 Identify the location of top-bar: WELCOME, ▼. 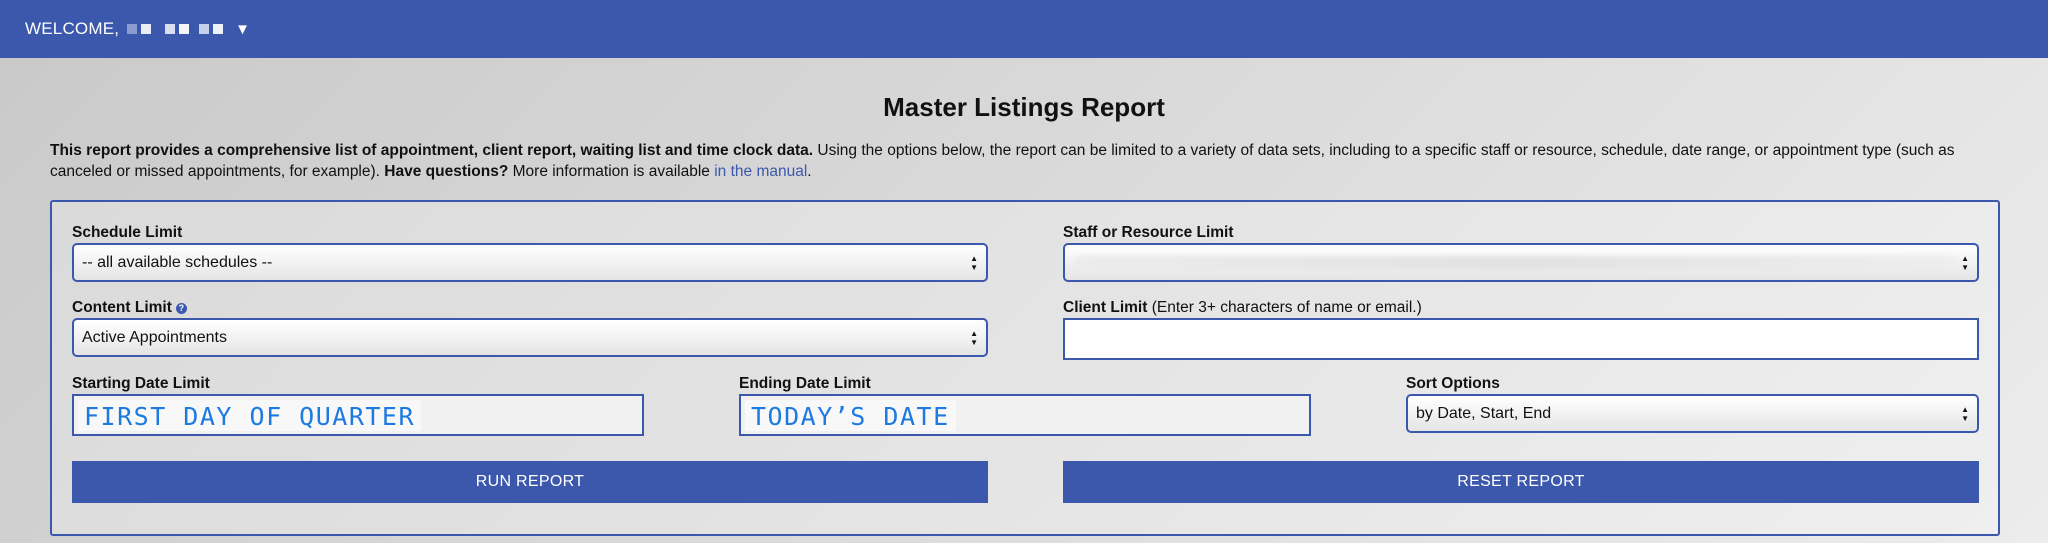
(1024, 29).